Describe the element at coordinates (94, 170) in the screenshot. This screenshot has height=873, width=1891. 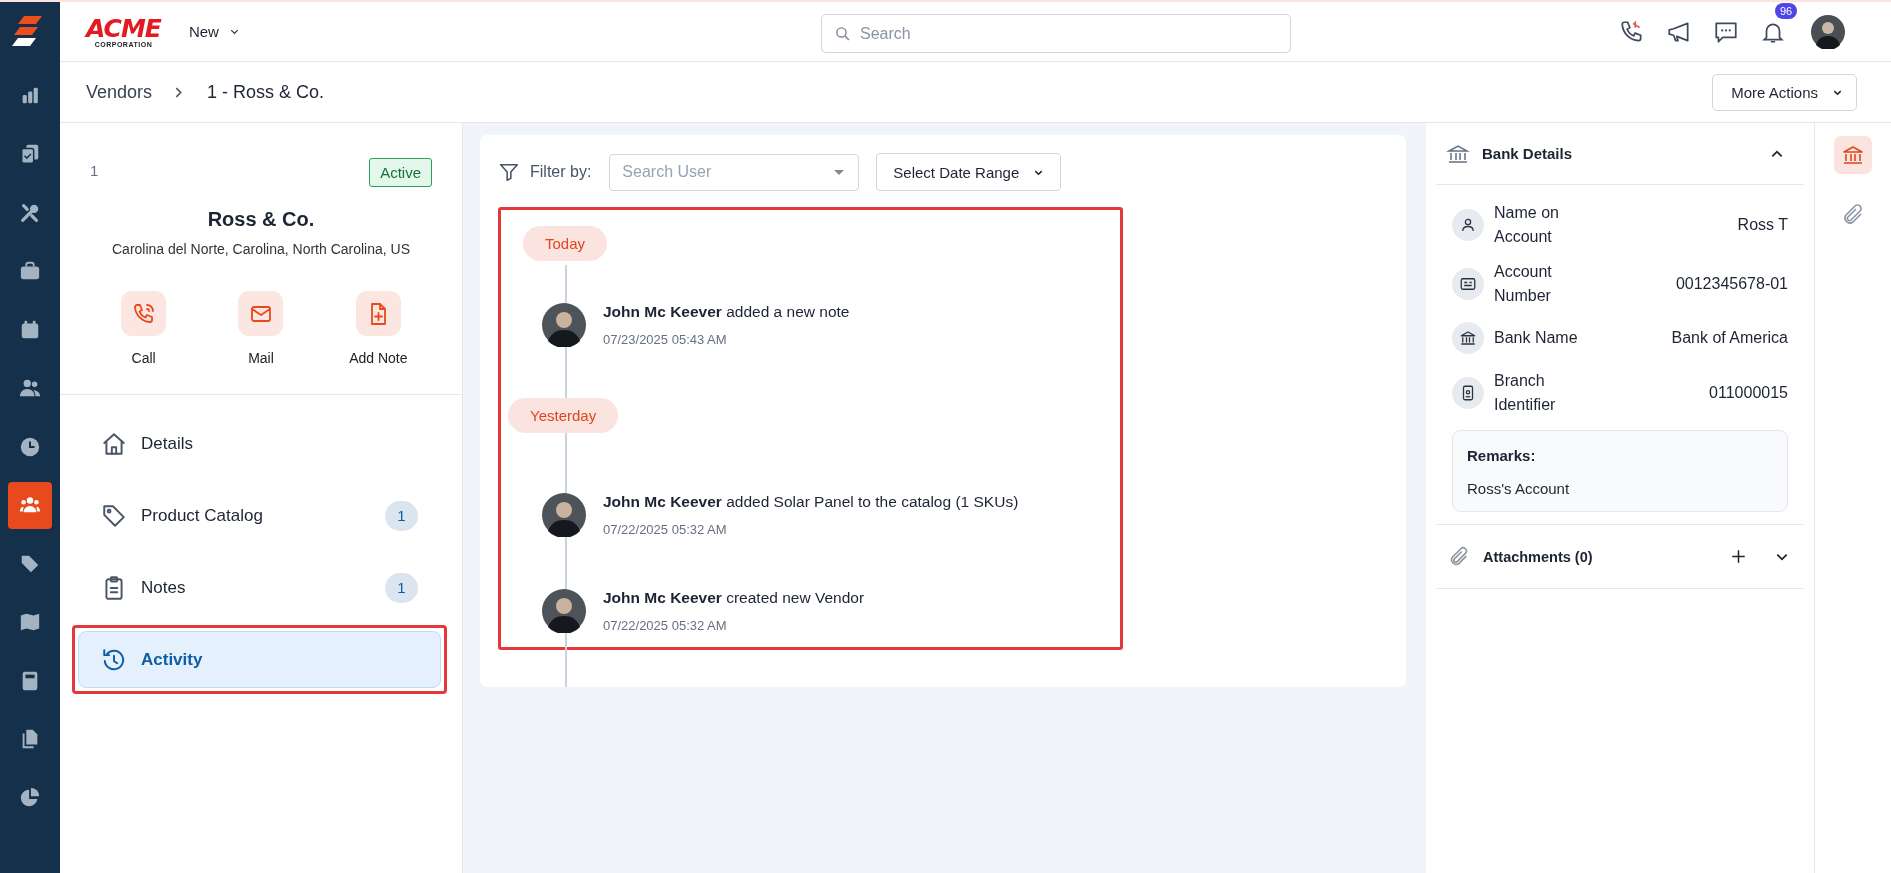
I see `vendor-id: 1` at that location.